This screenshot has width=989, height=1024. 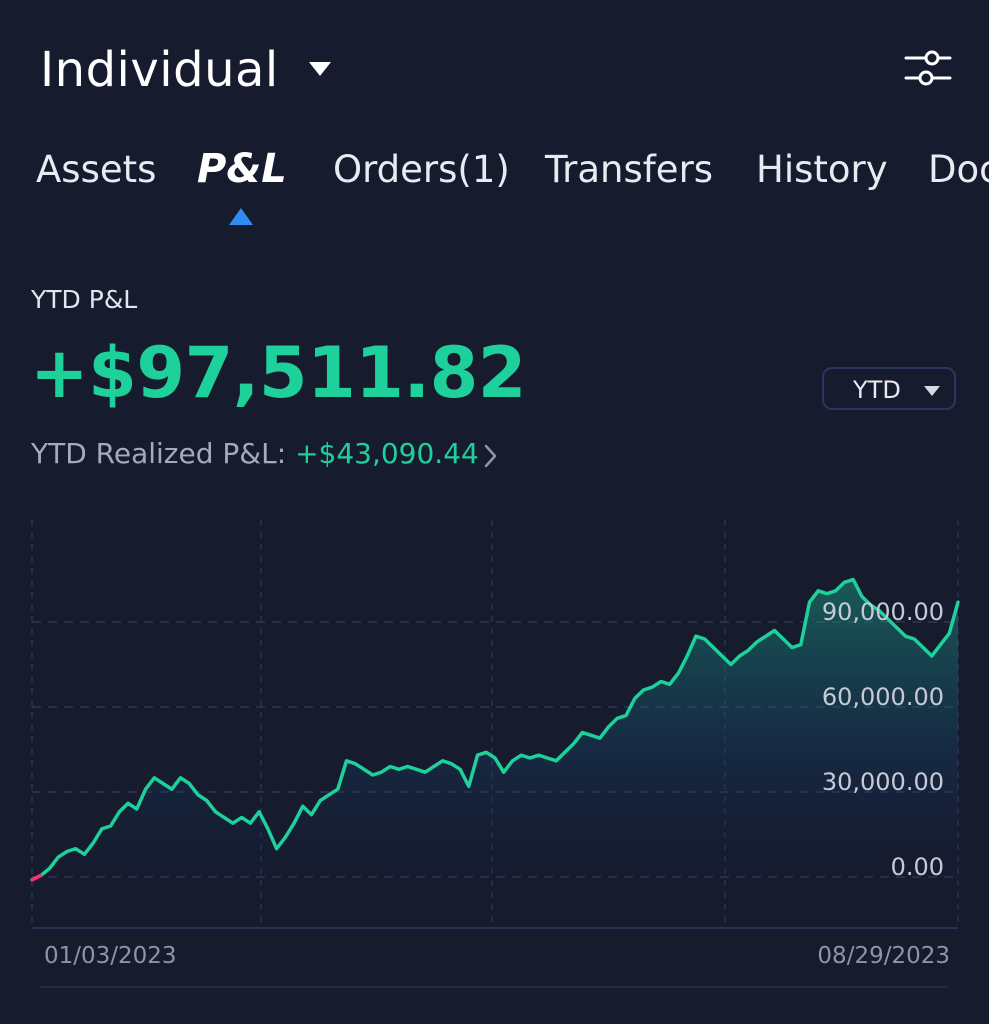 I want to click on period-value: YTD, so click(x=877, y=390).